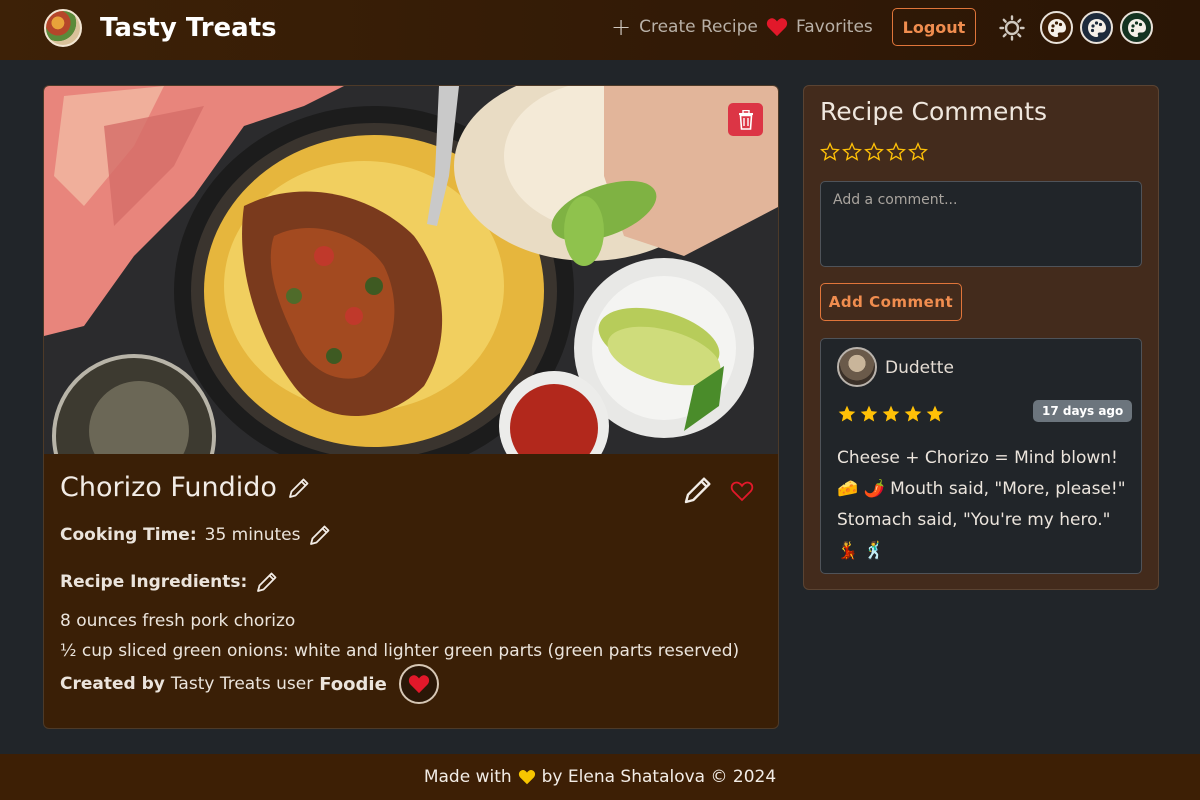 The image size is (1200, 800). What do you see at coordinates (981, 224) in the screenshot?
I see `comment-input` at bounding box center [981, 224].